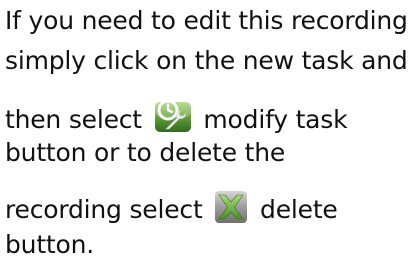 This screenshot has width=409, height=275. What do you see at coordinates (73, 119) in the screenshot?
I see `instruction-line-3-start: then select` at bounding box center [73, 119].